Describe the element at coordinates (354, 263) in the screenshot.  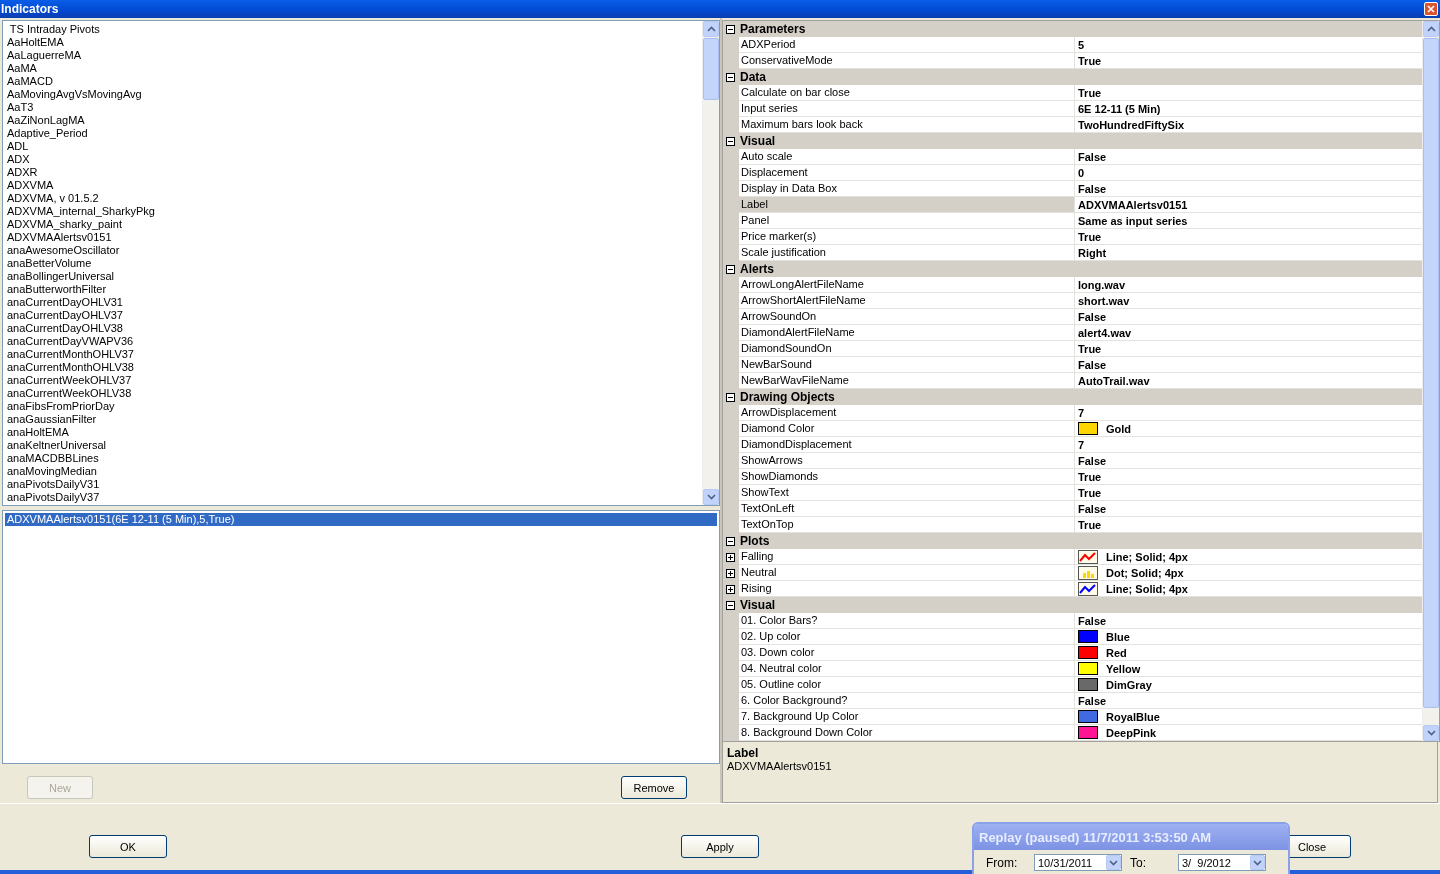
I see `indicator-item: anaBetterVolume` at that location.